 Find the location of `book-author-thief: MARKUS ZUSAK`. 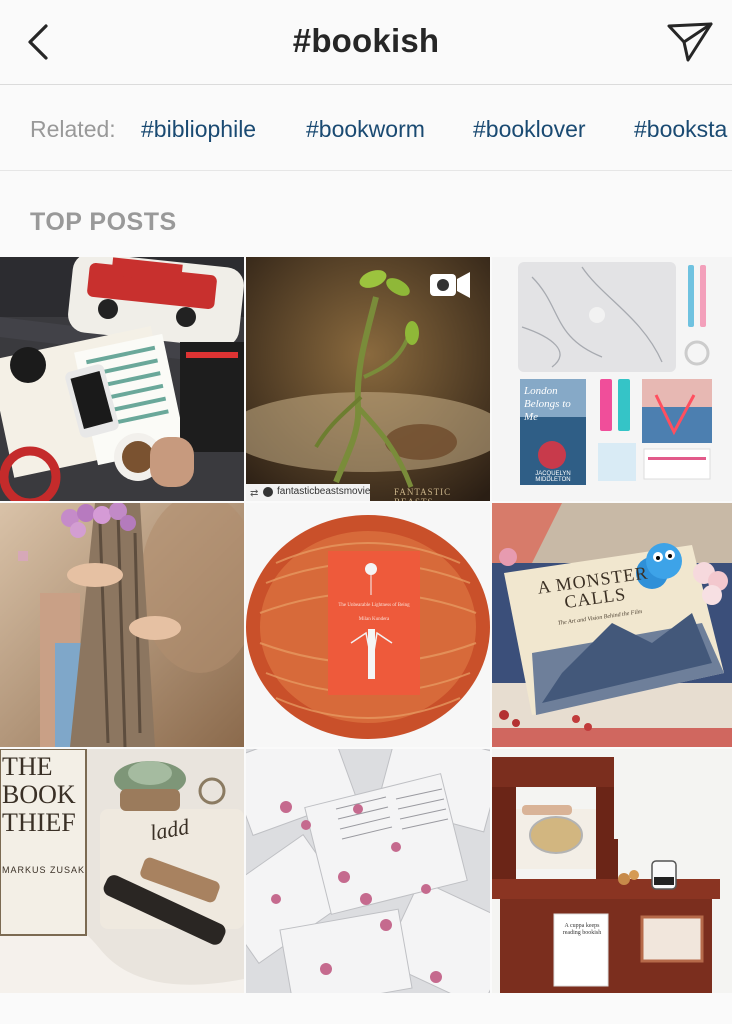

book-author-thief: MARKUS ZUSAK is located at coordinates (44, 870).